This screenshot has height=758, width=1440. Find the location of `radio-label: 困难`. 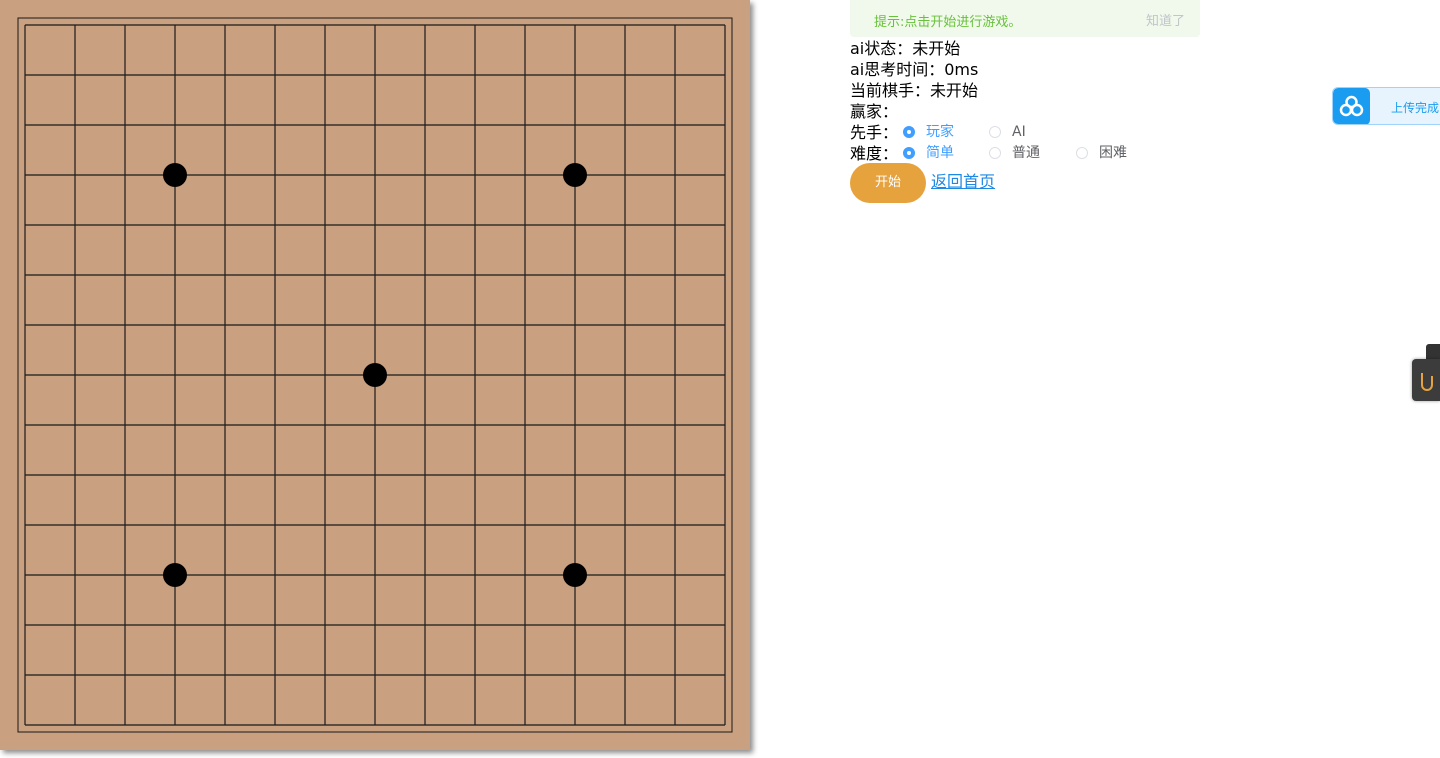

radio-label: 困难 is located at coordinates (1113, 153).